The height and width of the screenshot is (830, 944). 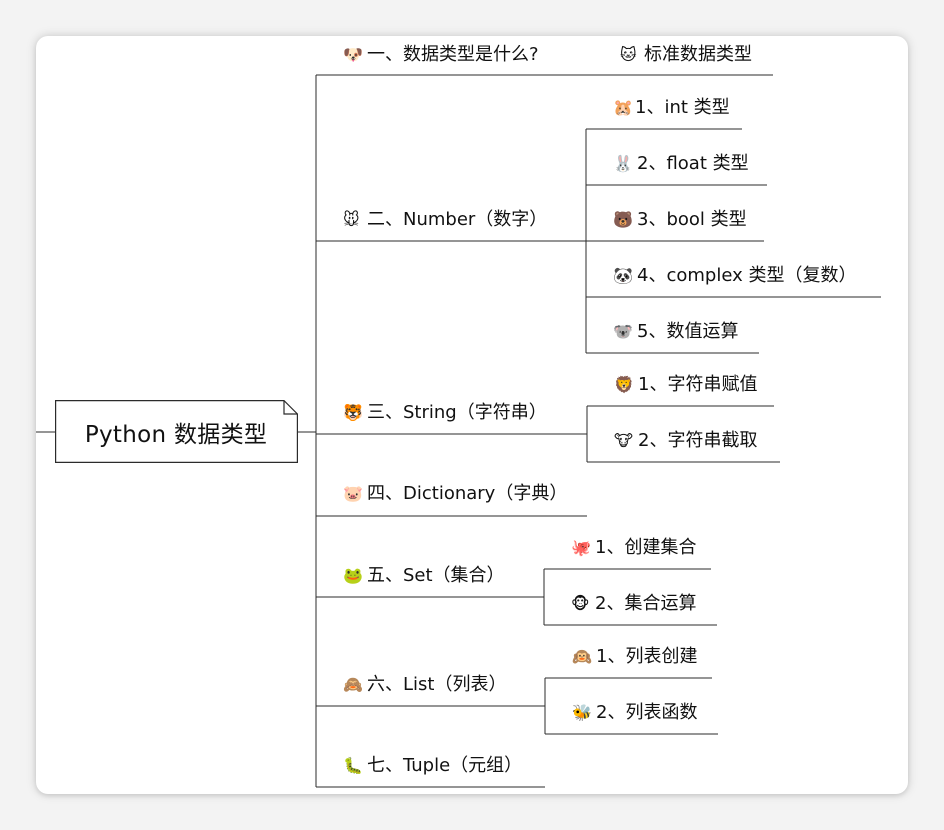 What do you see at coordinates (582, 656) in the screenshot?
I see `hear-no-evil-monkey-icon: 🙉` at bounding box center [582, 656].